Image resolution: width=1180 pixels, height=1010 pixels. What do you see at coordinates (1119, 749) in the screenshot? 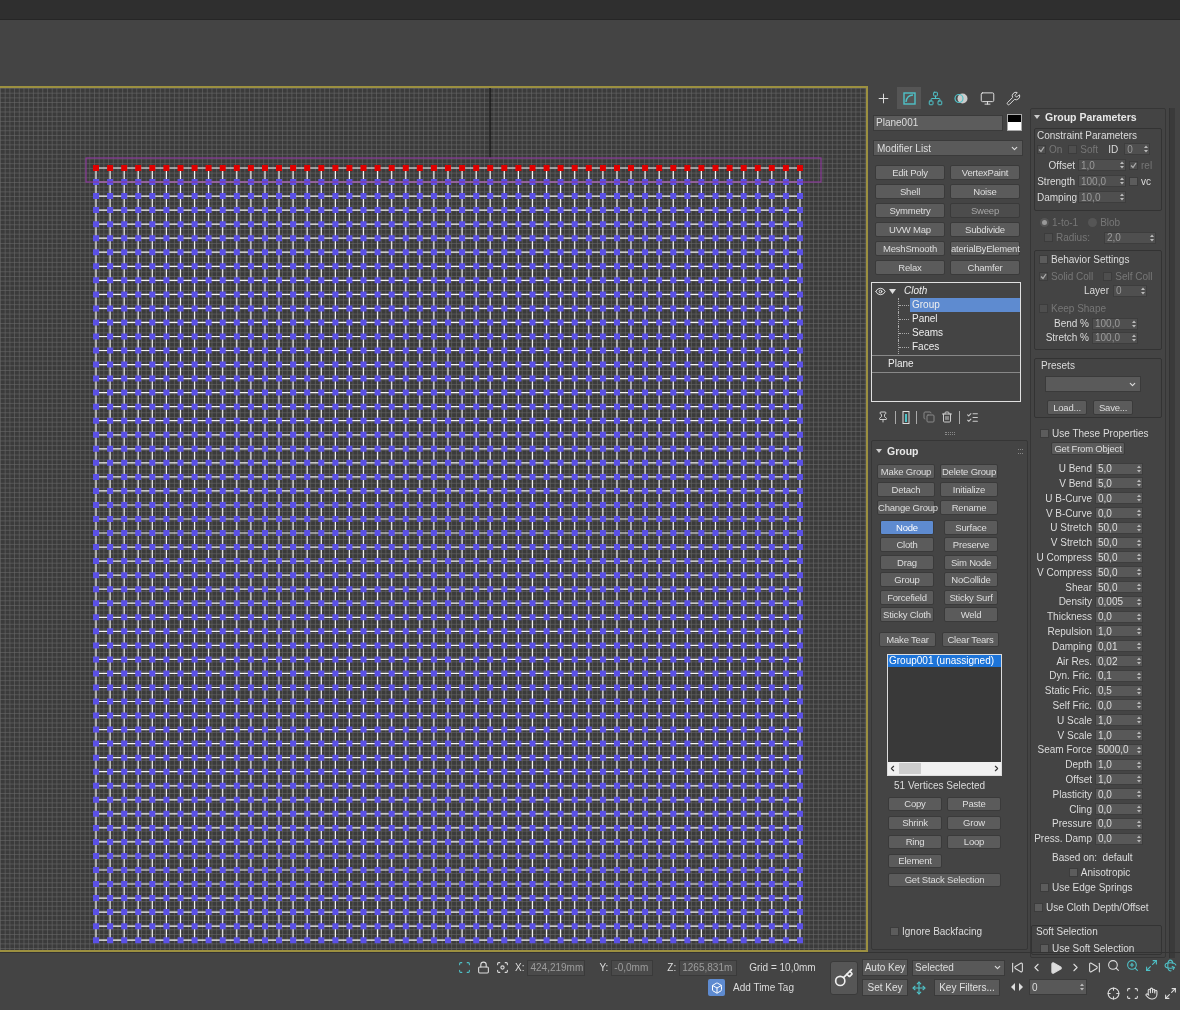
I see `spinner-field: 5000,0` at bounding box center [1119, 749].